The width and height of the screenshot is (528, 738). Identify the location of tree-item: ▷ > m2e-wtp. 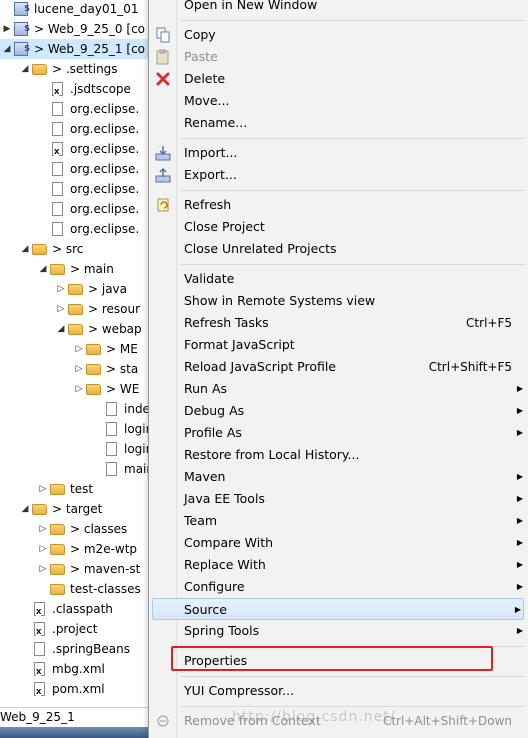
(76, 549).